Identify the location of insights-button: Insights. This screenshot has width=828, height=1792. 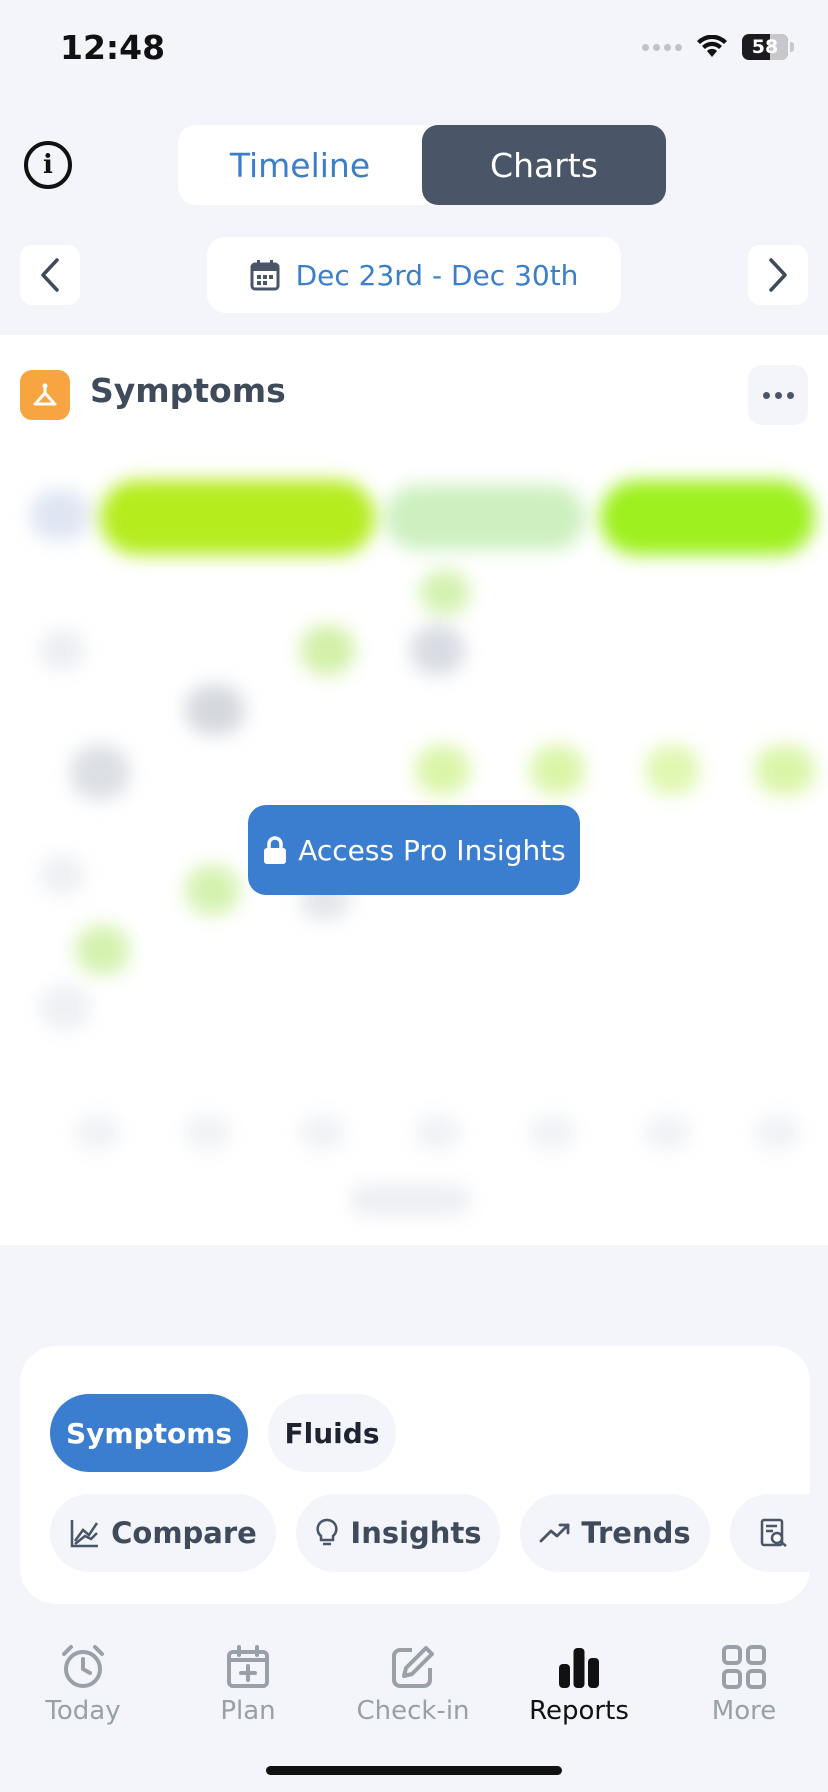
(398, 1533).